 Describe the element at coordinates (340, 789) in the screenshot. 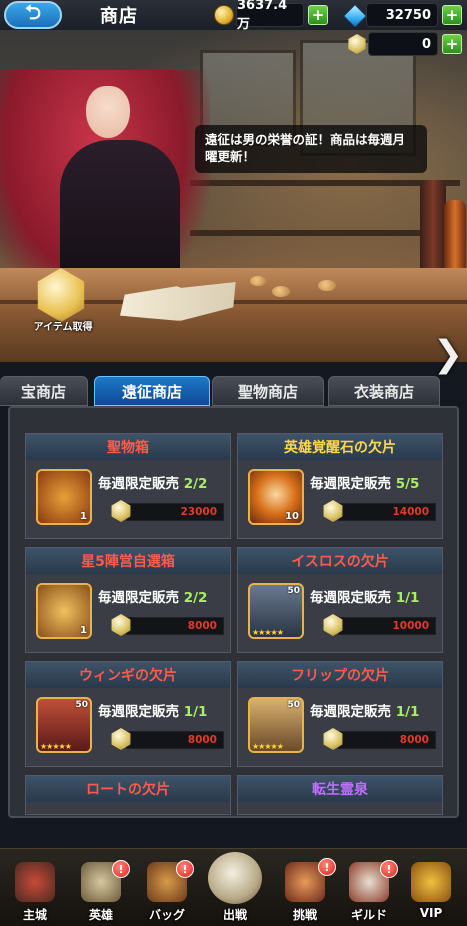

I see `item-name: 転生霊泉` at that location.